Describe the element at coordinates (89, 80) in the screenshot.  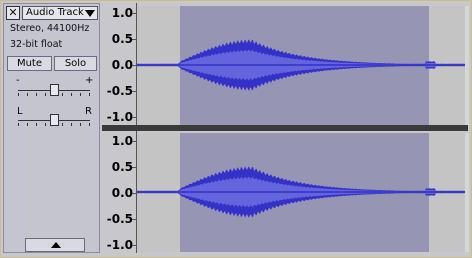
I see `gain-plus-label: +` at that location.